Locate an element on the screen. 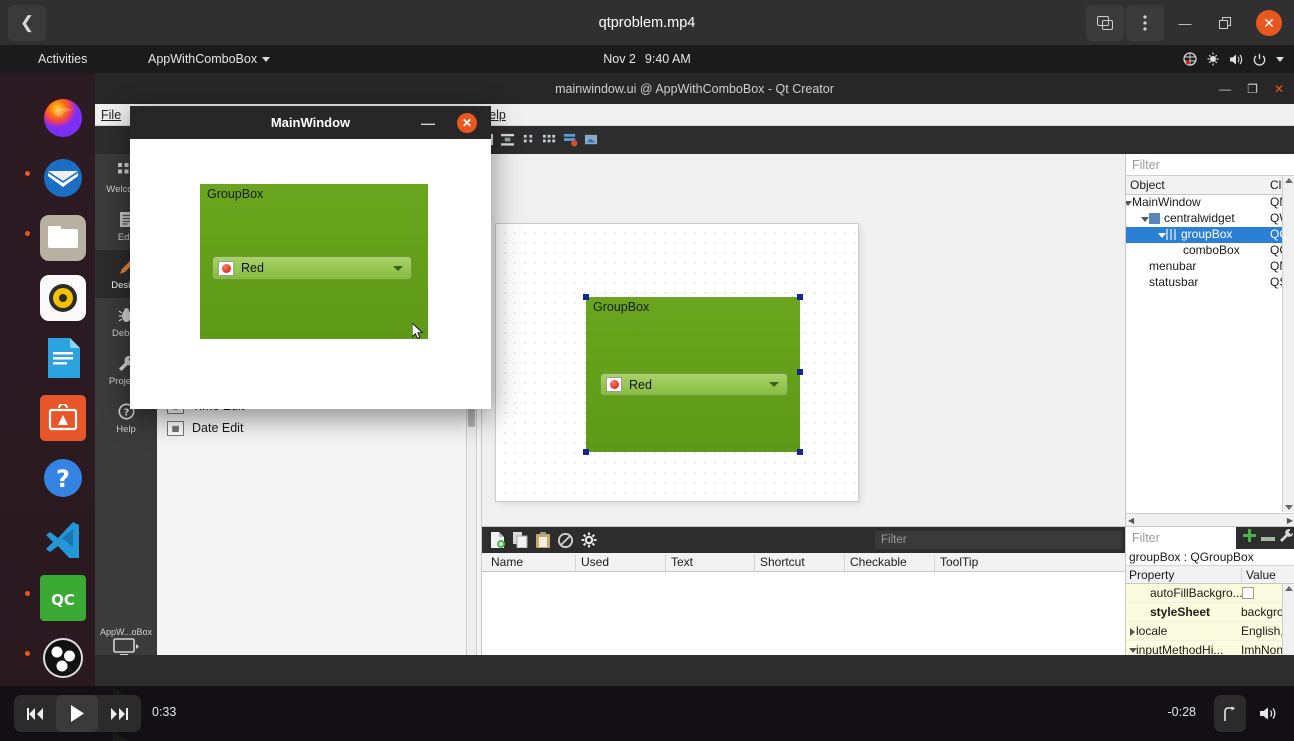  col-text: Text is located at coordinates (679, 563).